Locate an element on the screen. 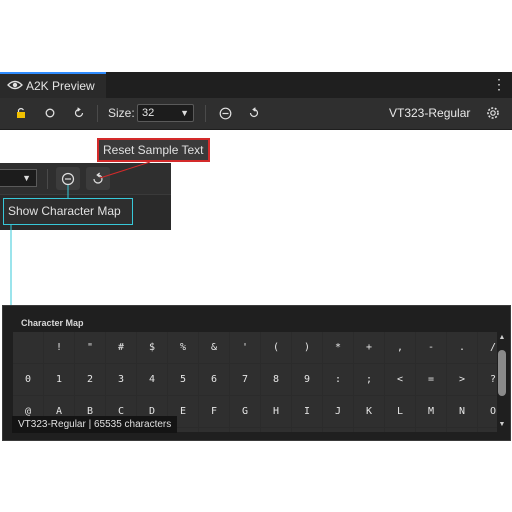 The image size is (512, 512). character-cell: : is located at coordinates (338, 379).